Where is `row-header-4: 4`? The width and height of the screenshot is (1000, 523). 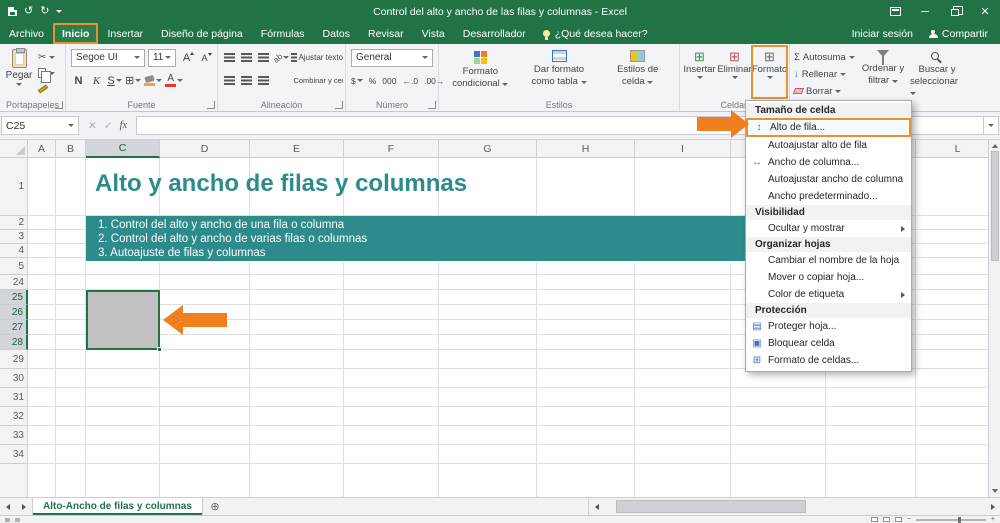 row-header-4: 4 is located at coordinates (14, 251).